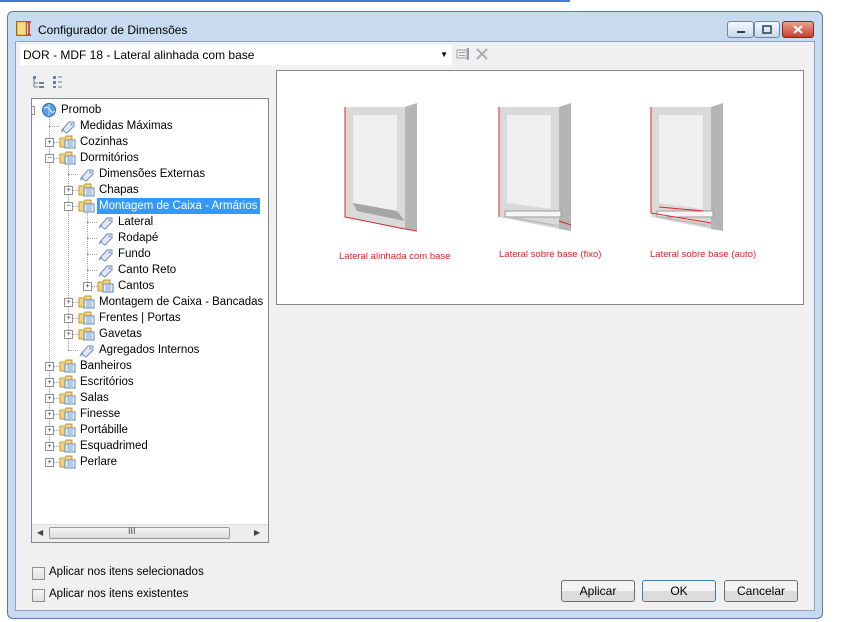 The image size is (846, 622). Describe the element at coordinates (482, 54) in the screenshot. I see `delete-icon` at that location.